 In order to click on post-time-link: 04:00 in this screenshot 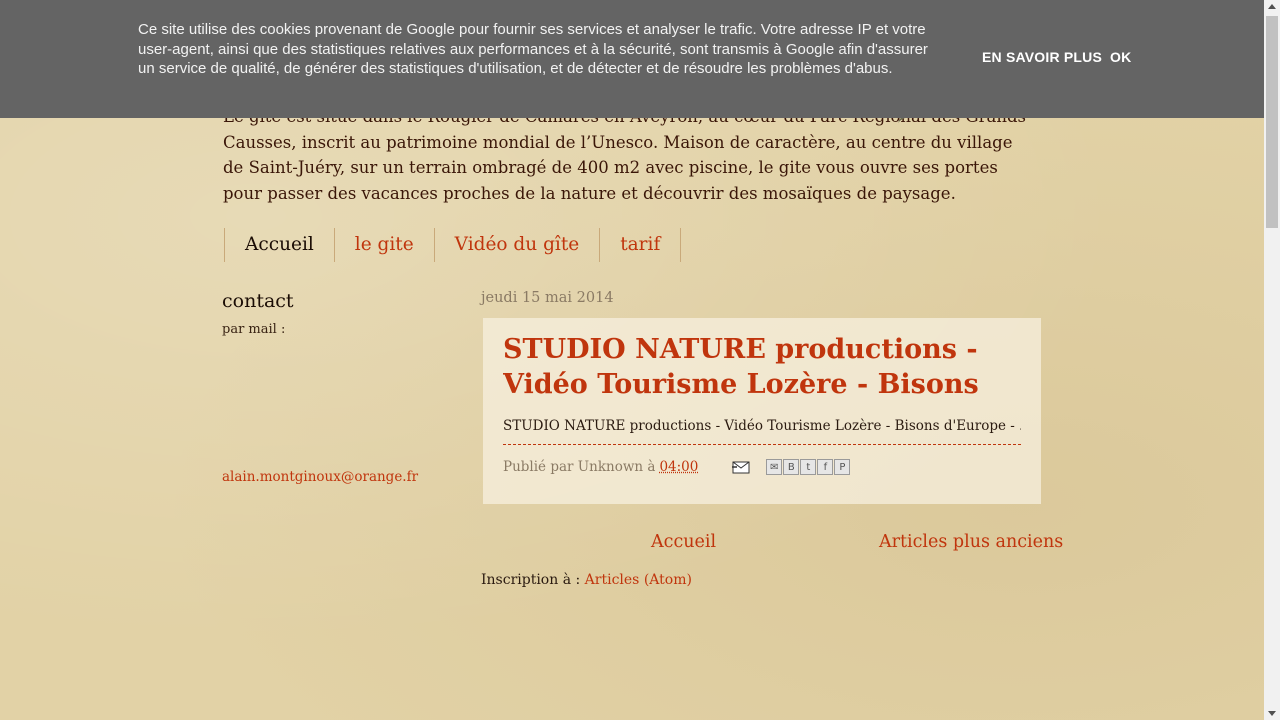, I will do `click(678, 467)`.